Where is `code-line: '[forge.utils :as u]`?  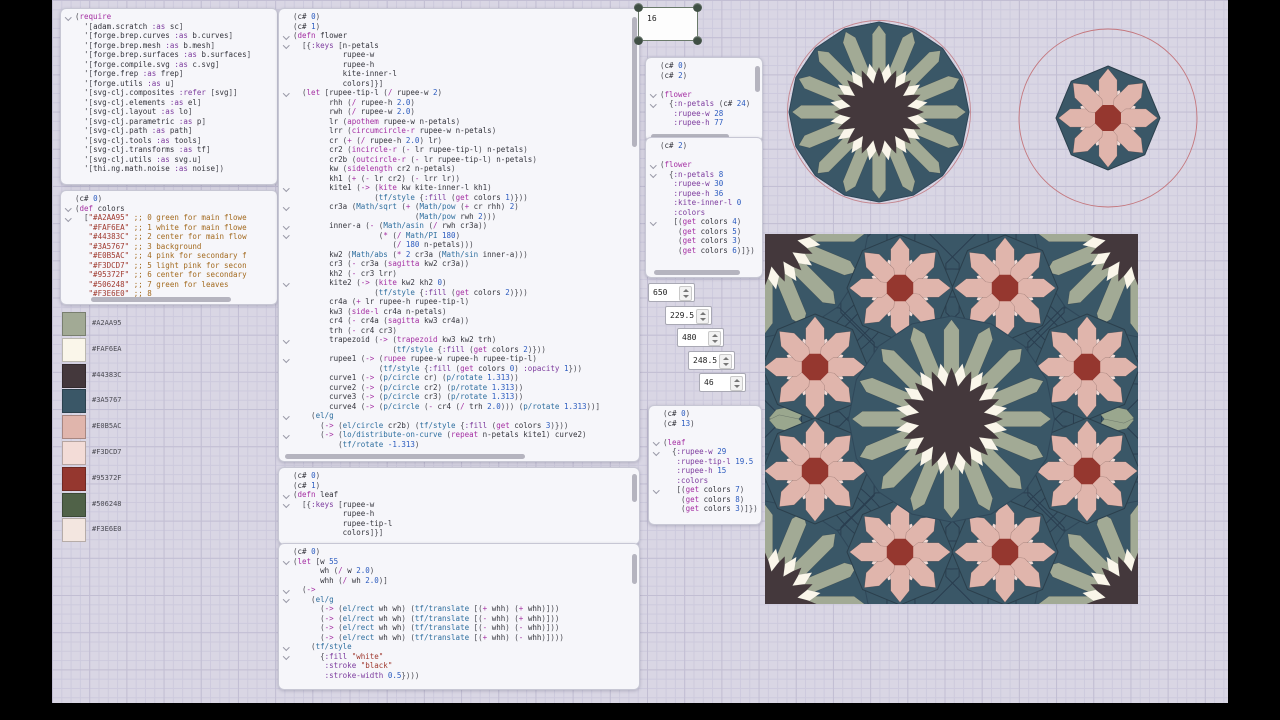
code-line: '[forge.utils :as u] is located at coordinates (129, 83).